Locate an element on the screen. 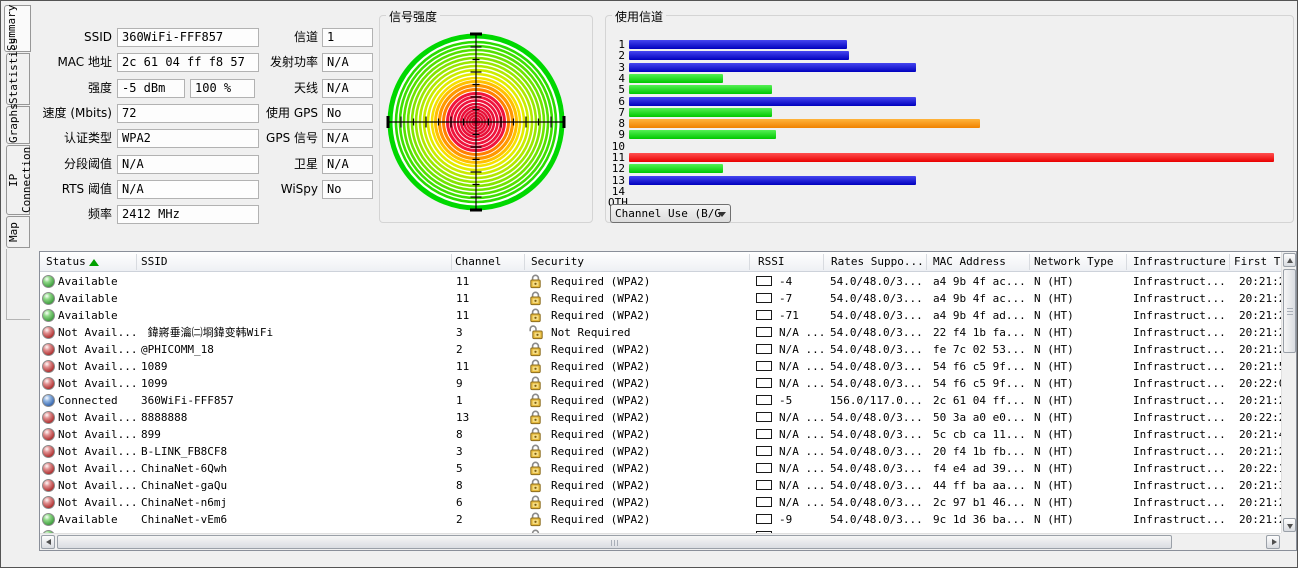  first-time-cell: 20:22:1 is located at coordinates (1260, 468).